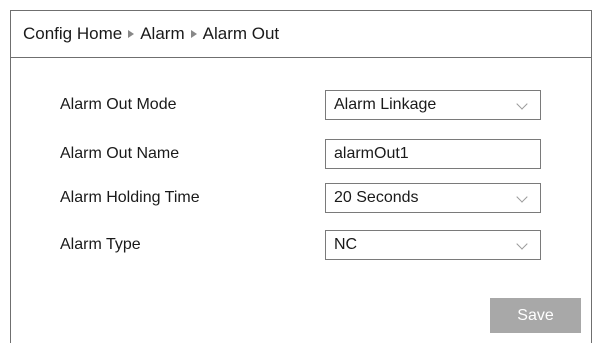  I want to click on alarm-out-mode-label: Alarm Out Mode, so click(118, 104).